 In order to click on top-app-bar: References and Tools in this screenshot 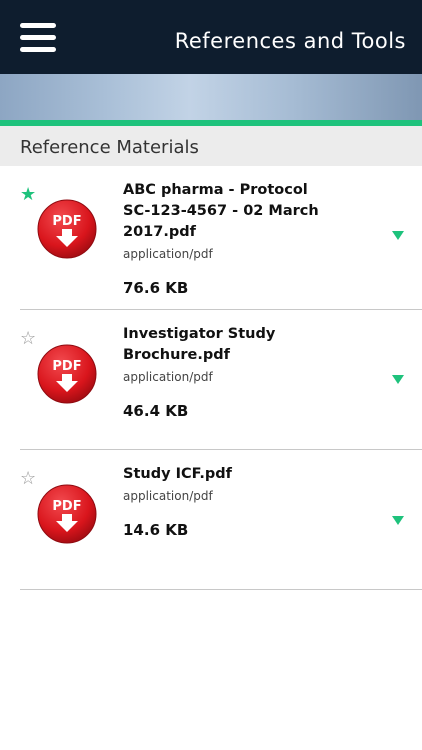, I will do `click(211, 37)`.